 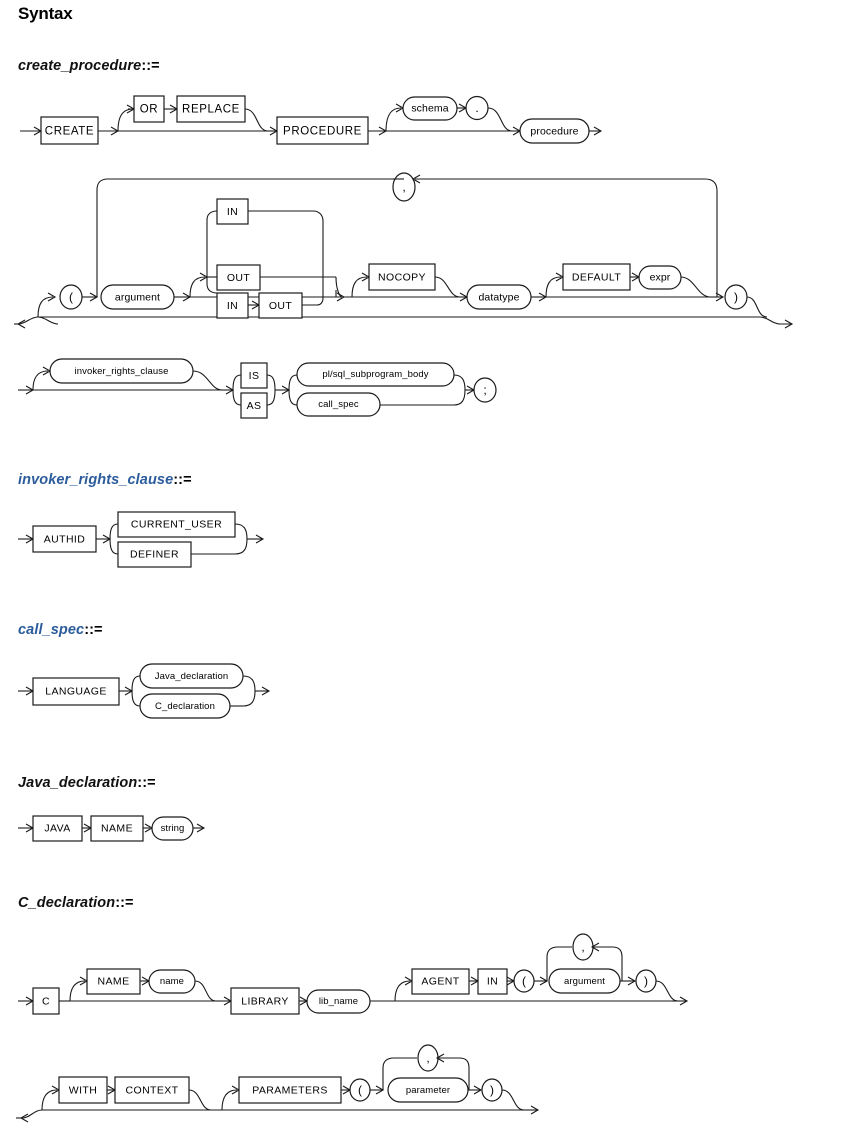 I want to click on railroad-svg-c-declaration-line2: WITH CONTEXT PARAMETERS ( , parameter), so click(x=278, y=1083).